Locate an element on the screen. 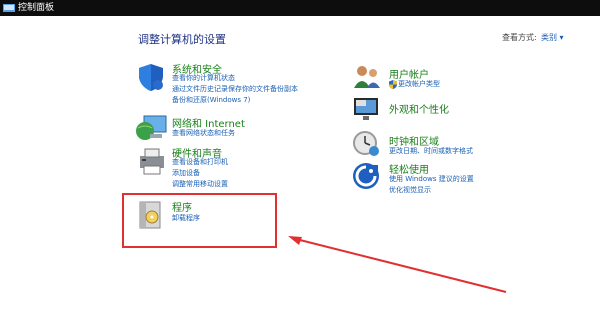  annotation-arrow is located at coordinates (397, 264).